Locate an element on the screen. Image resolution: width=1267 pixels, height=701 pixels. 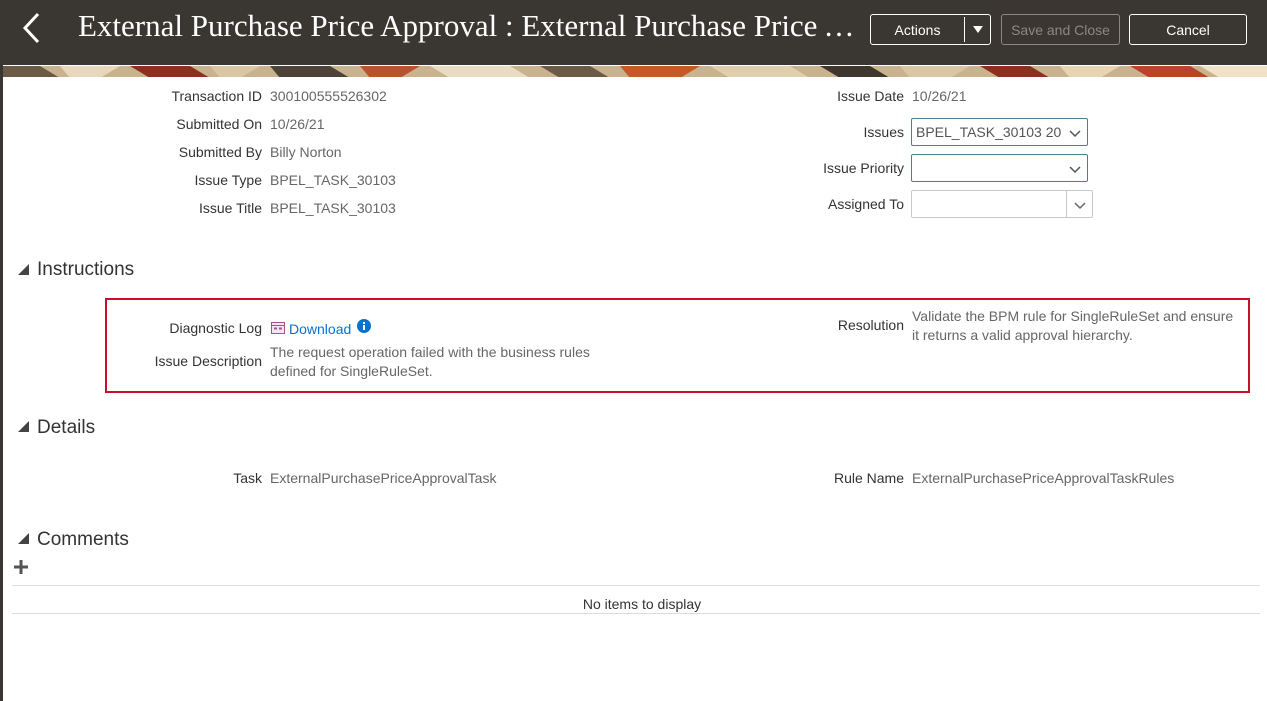
issues-label: Issues is located at coordinates (883, 132).